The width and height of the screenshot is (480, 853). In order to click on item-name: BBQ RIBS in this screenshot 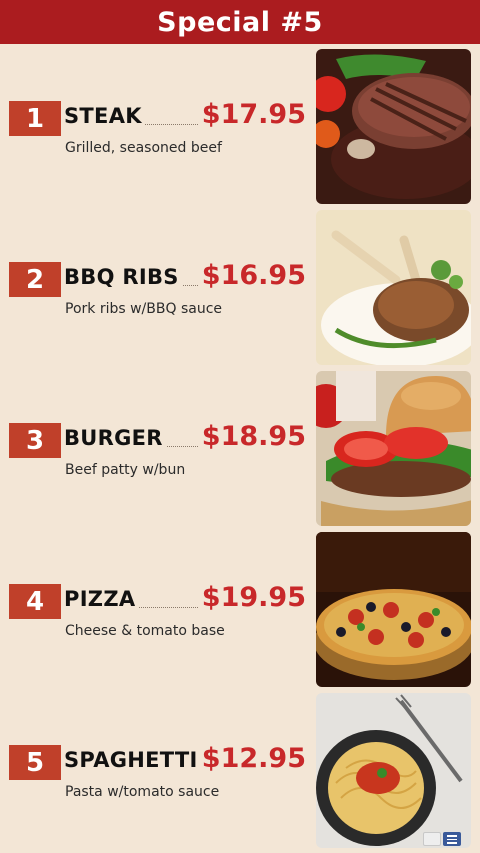, I will do `click(123, 277)`.